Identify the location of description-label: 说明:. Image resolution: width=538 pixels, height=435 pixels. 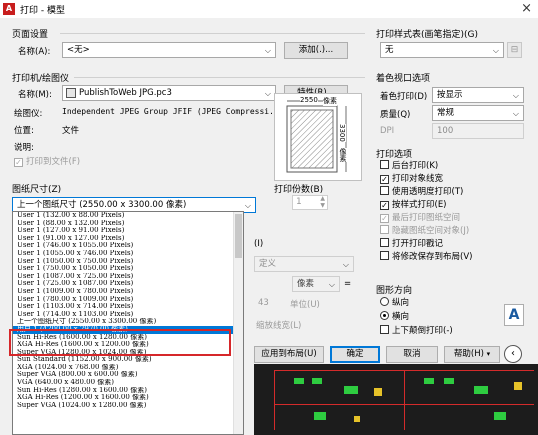
(24, 148).